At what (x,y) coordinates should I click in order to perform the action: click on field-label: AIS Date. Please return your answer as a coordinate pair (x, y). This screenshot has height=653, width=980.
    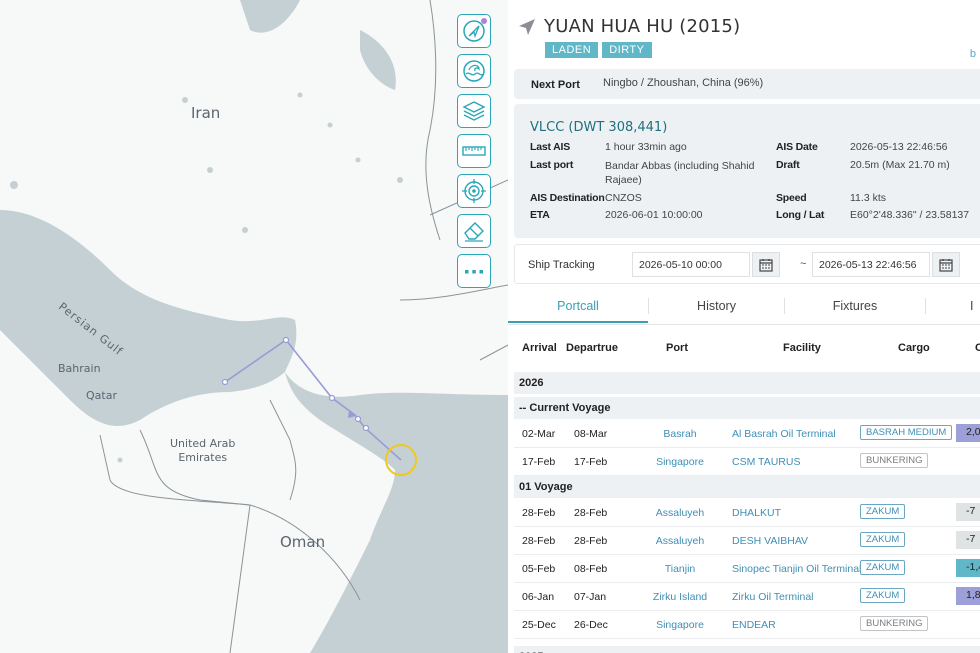
    Looking at the image, I should click on (797, 147).